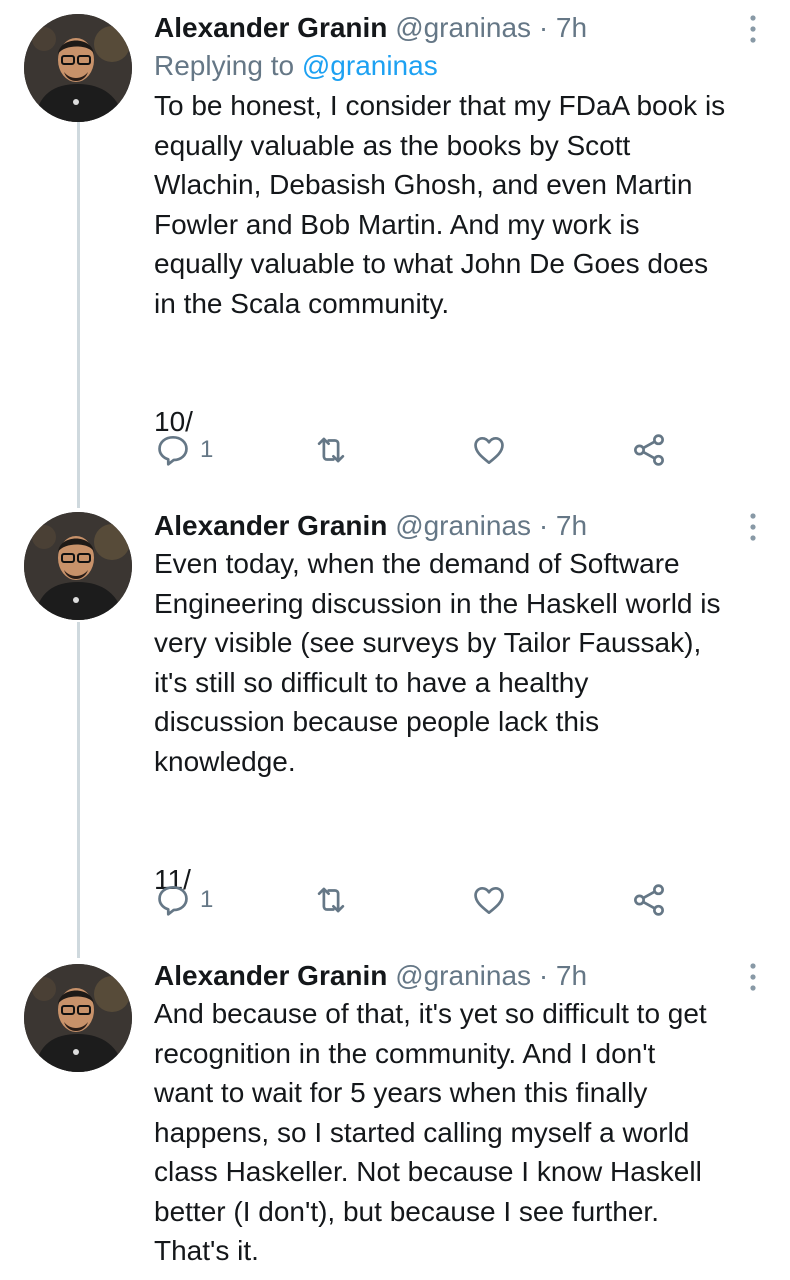  Describe the element at coordinates (458, 66) in the screenshot. I see `replying-to: Replying to @graninas` at that location.